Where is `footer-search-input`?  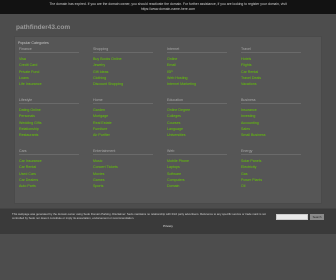
footer-search-input is located at coordinates (292, 217).